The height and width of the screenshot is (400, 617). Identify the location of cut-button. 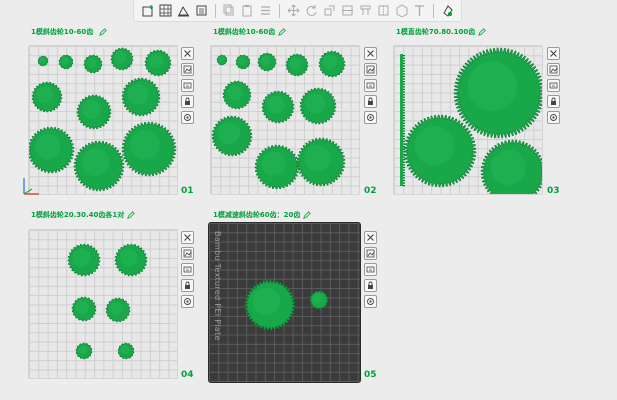
(347, 10).